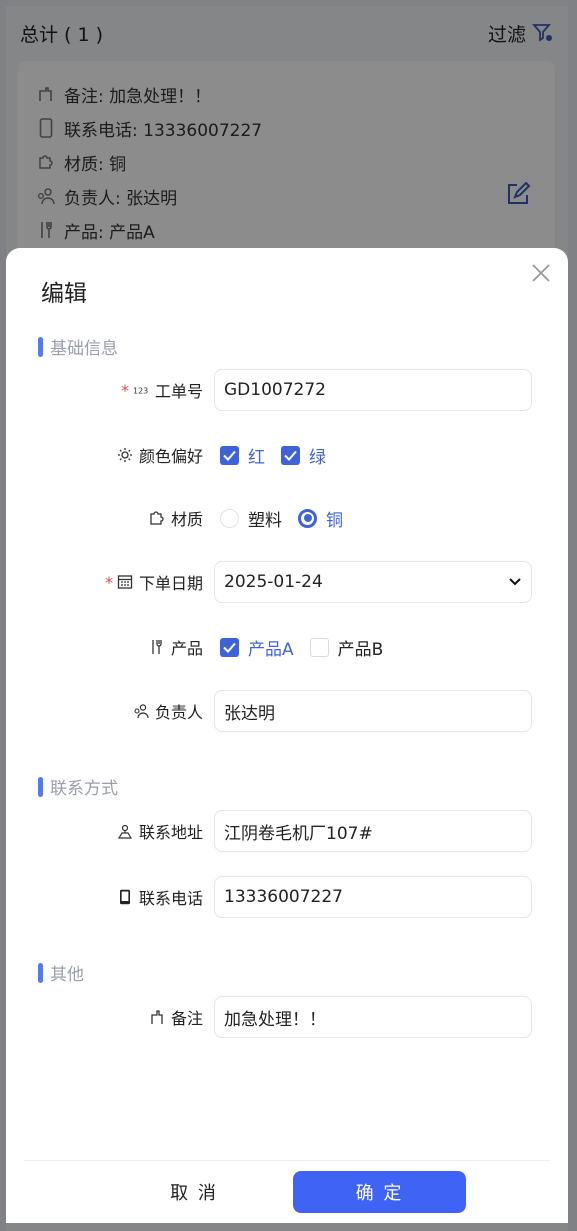 The width and height of the screenshot is (577, 1231). I want to click on color-option-green: 绿, so click(303, 455).